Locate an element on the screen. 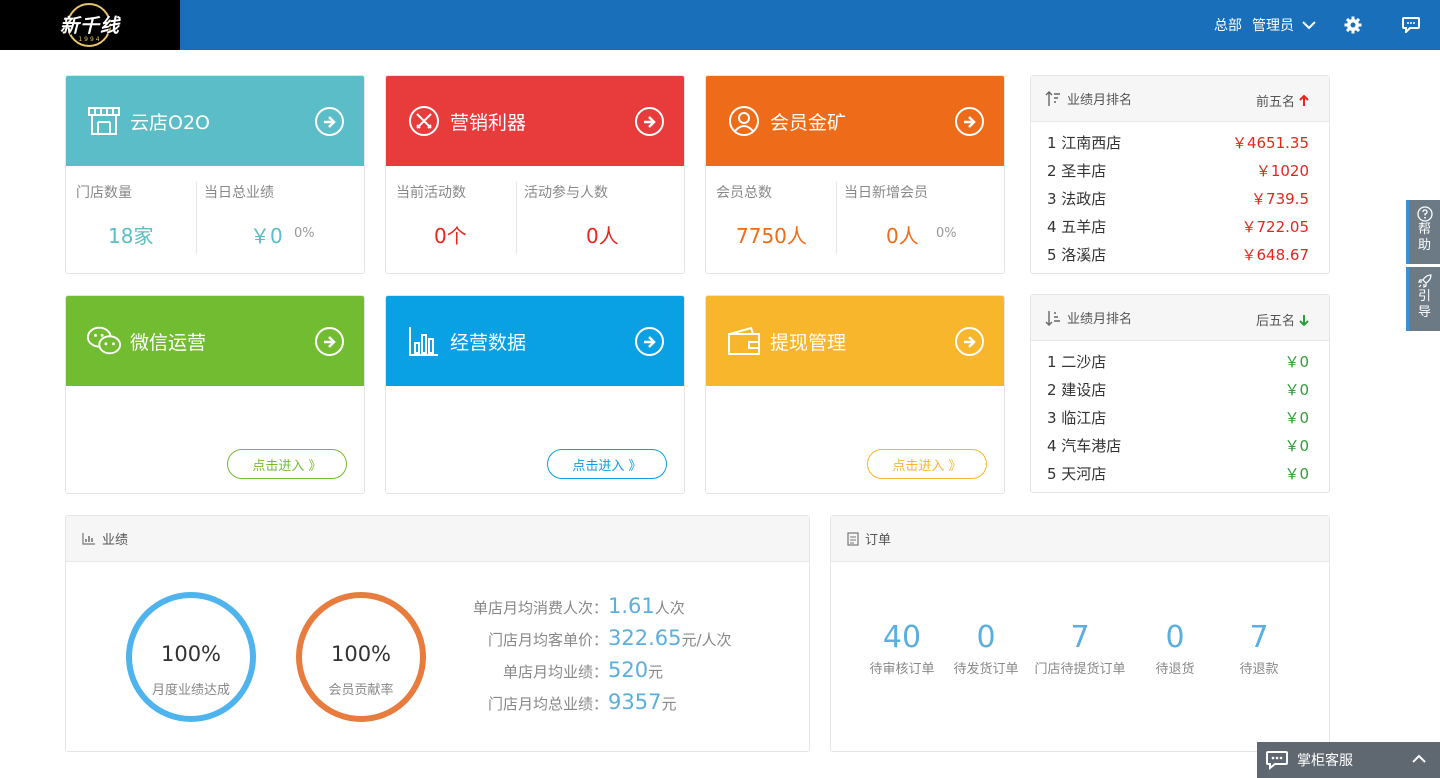 This screenshot has height=778, width=1440. rank-side-label: 前五名 is located at coordinates (1275, 102).